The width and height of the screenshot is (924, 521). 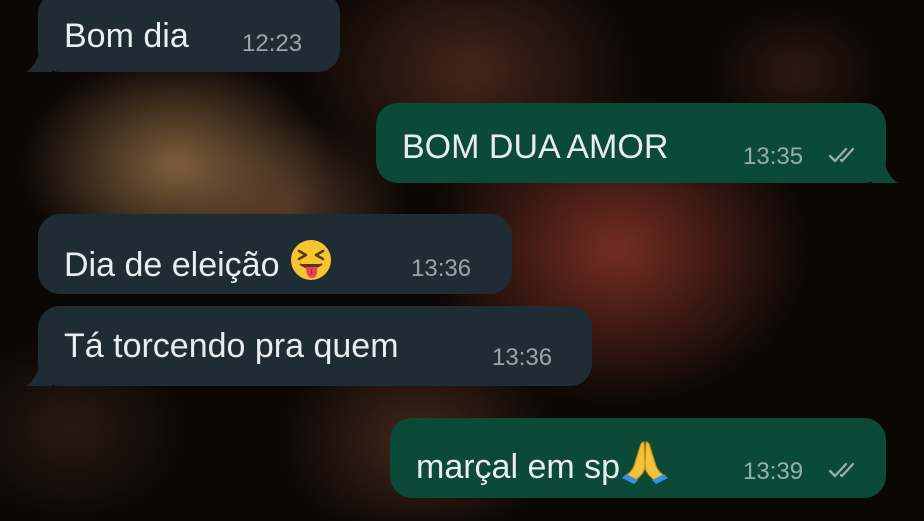 I want to click on message-bubble-incoming: Bom dia 12:23, so click(x=183, y=36).